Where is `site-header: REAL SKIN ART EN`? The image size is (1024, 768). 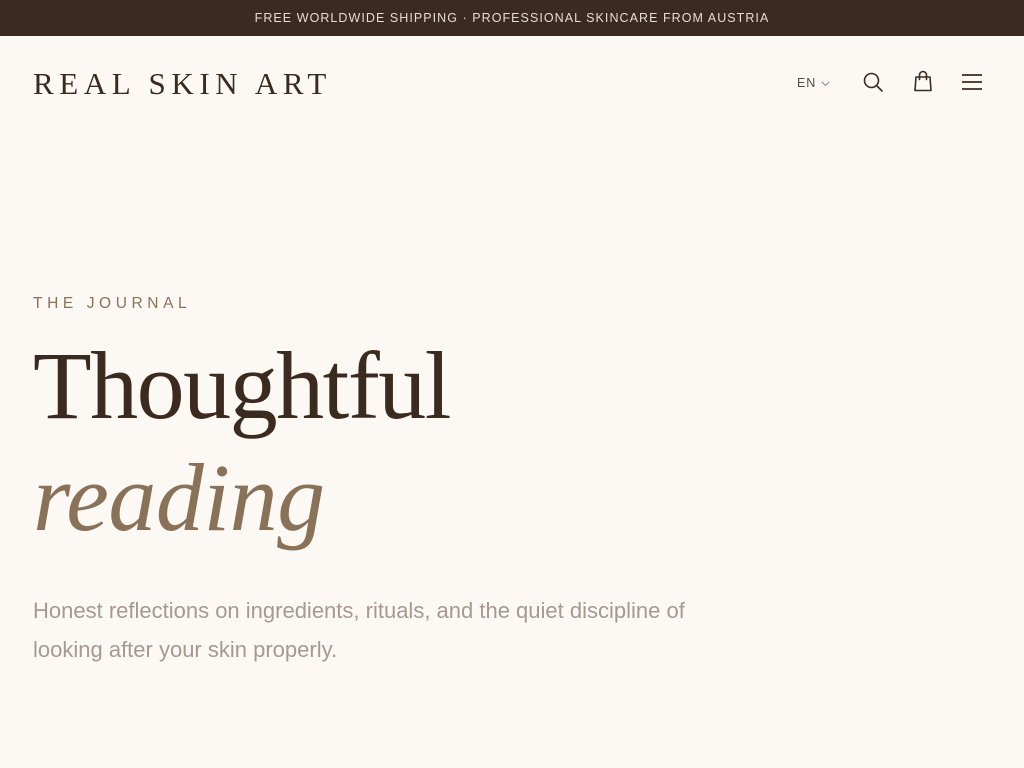
site-header: REAL SKIN ART EN is located at coordinates (512, 84).